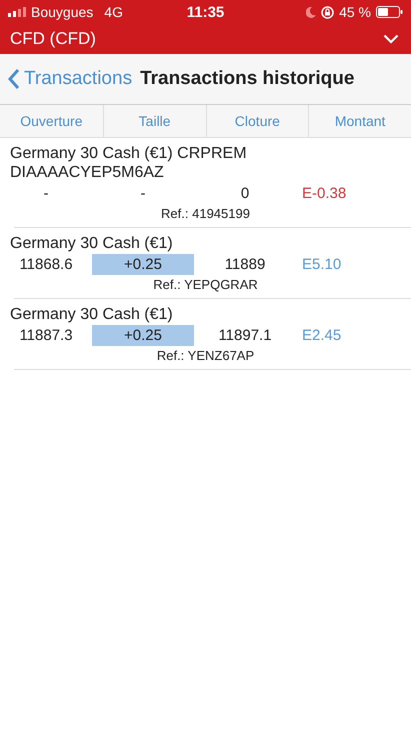 Image resolution: width=411 pixels, height=731 pixels. I want to click on clock: 11:35, so click(205, 12).